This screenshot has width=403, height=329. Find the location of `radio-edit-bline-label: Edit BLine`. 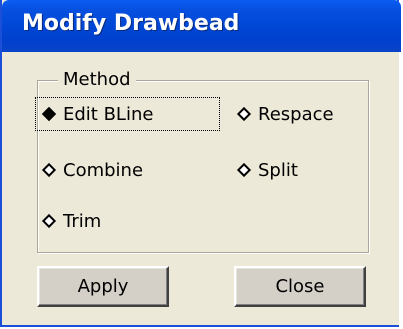

radio-edit-bline-label: Edit BLine is located at coordinates (108, 114).